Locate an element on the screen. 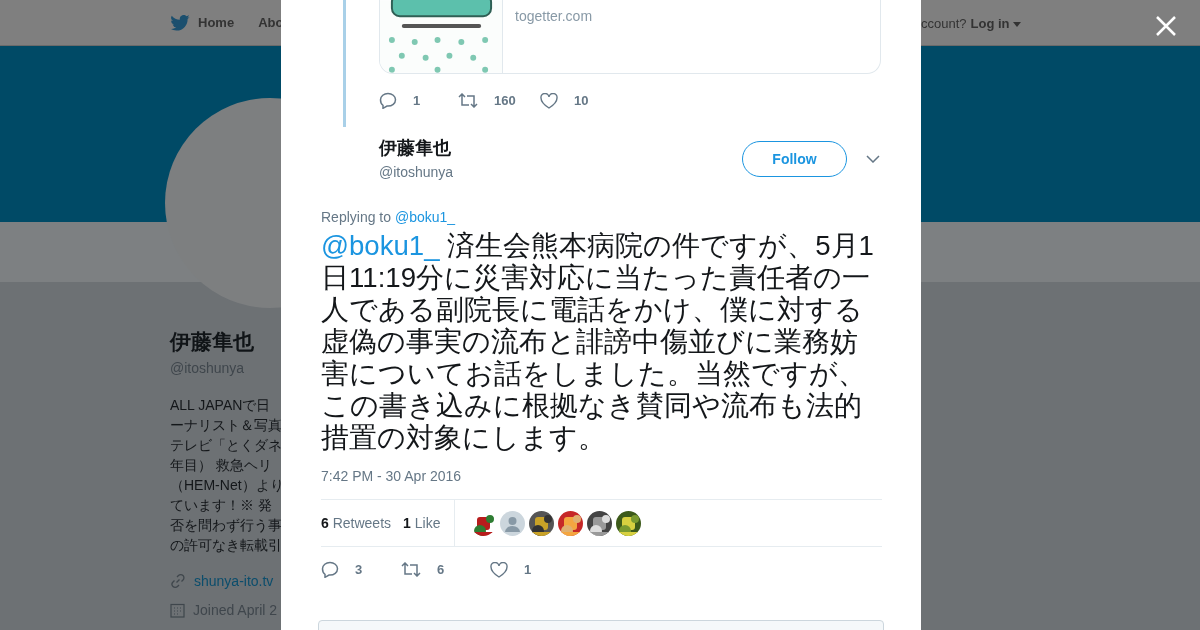 The height and width of the screenshot is (630, 1200). profile-name: 伊藤隼也 is located at coordinates (212, 342).